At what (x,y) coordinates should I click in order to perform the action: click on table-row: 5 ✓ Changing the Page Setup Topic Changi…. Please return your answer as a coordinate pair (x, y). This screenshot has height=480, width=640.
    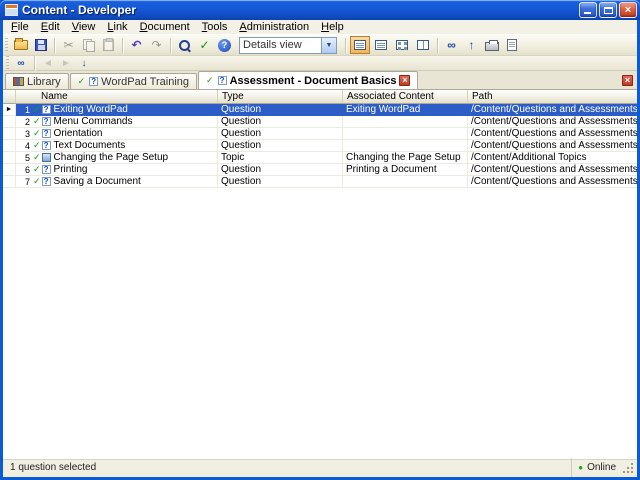
    Looking at the image, I should click on (320, 158).